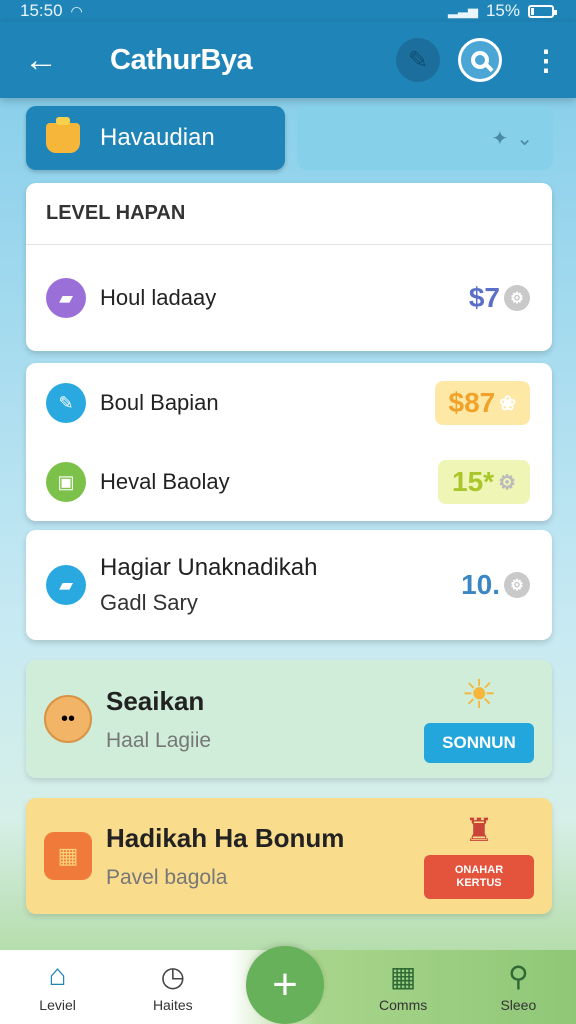 This screenshot has width=576, height=1024. I want to click on trophy-icon, so click(63, 135).